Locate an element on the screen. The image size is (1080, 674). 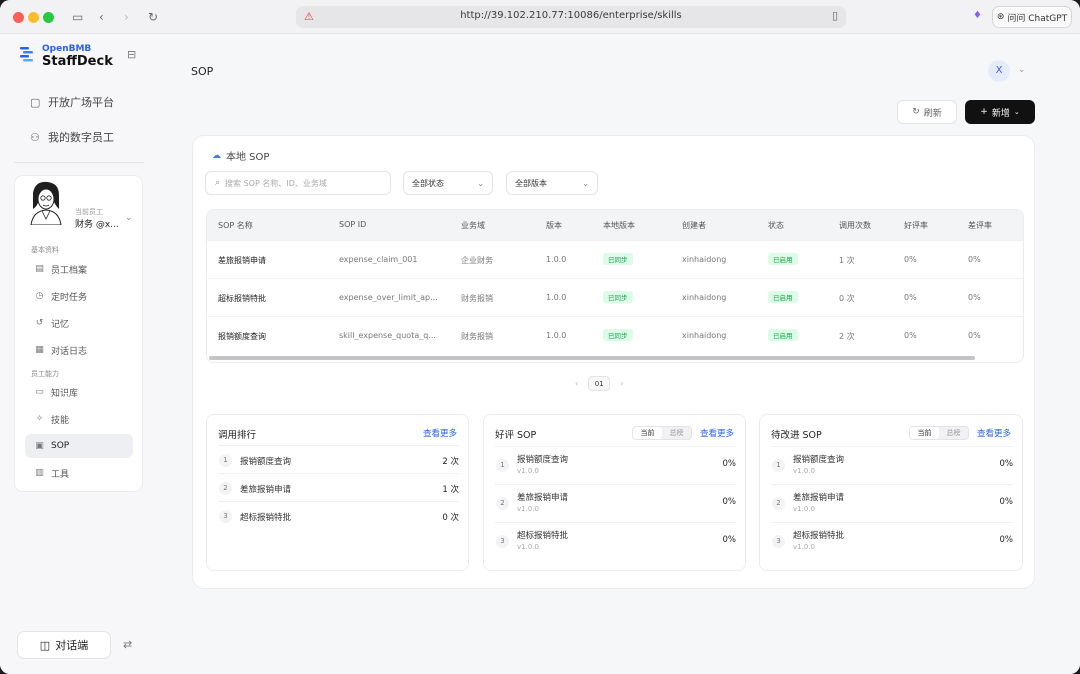
col-header: 业务域 is located at coordinates (473, 225).